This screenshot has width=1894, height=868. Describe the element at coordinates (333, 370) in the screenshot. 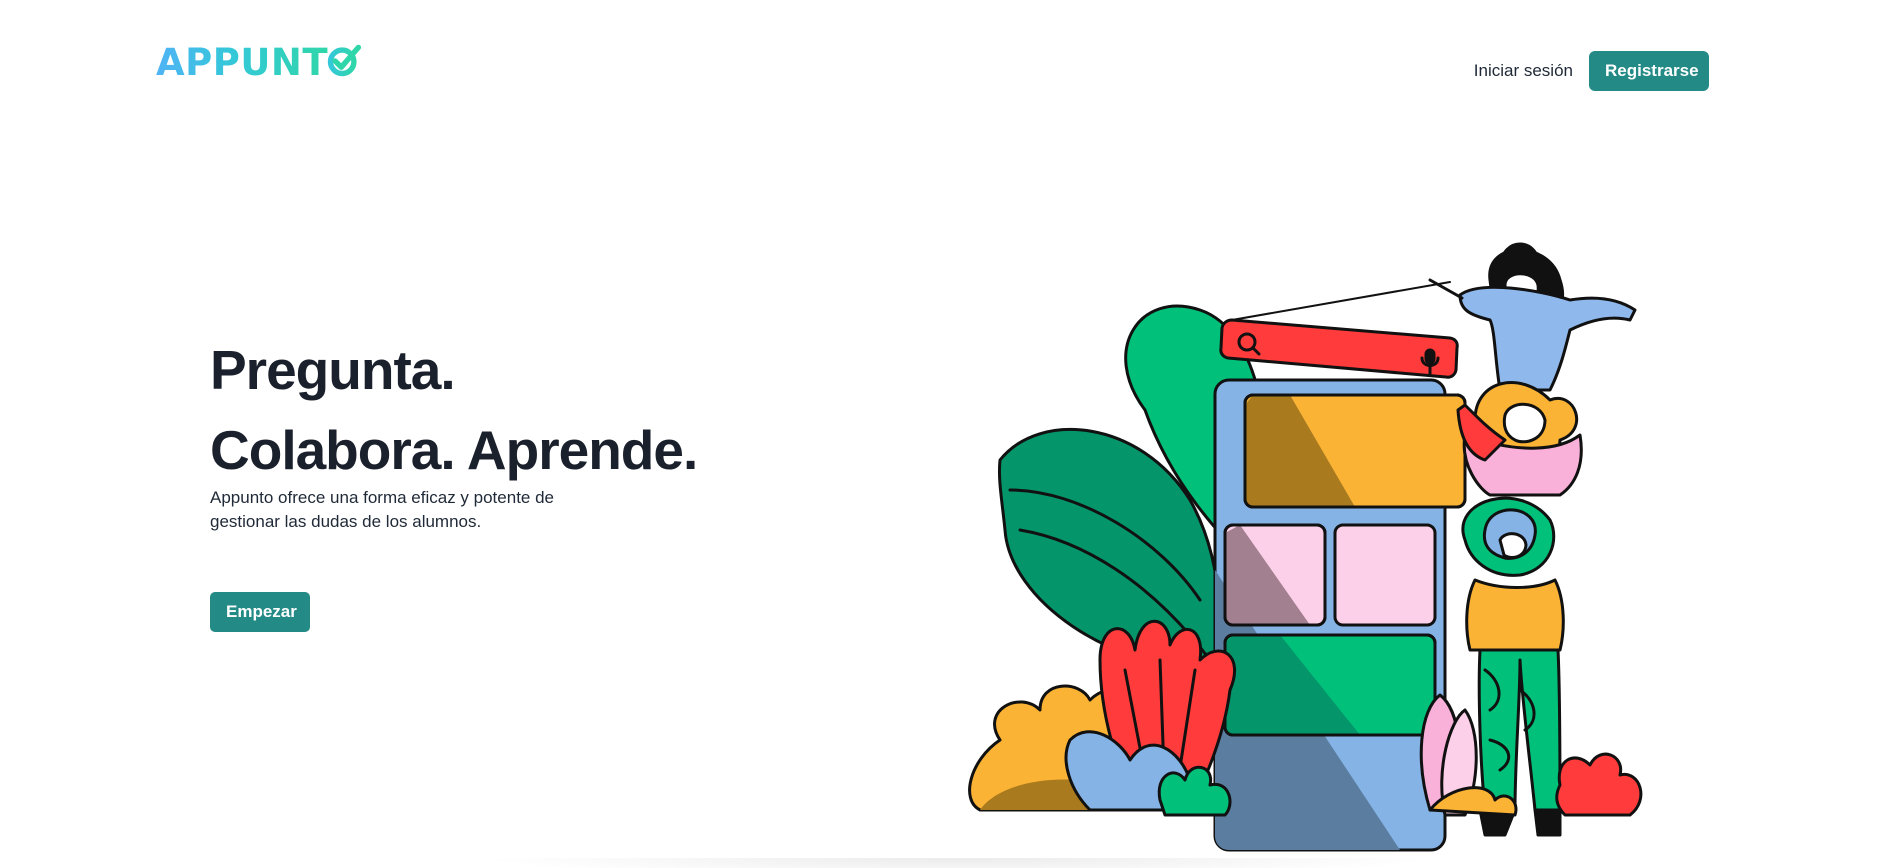

I see `hero-title-line-1: Pregunta.` at that location.